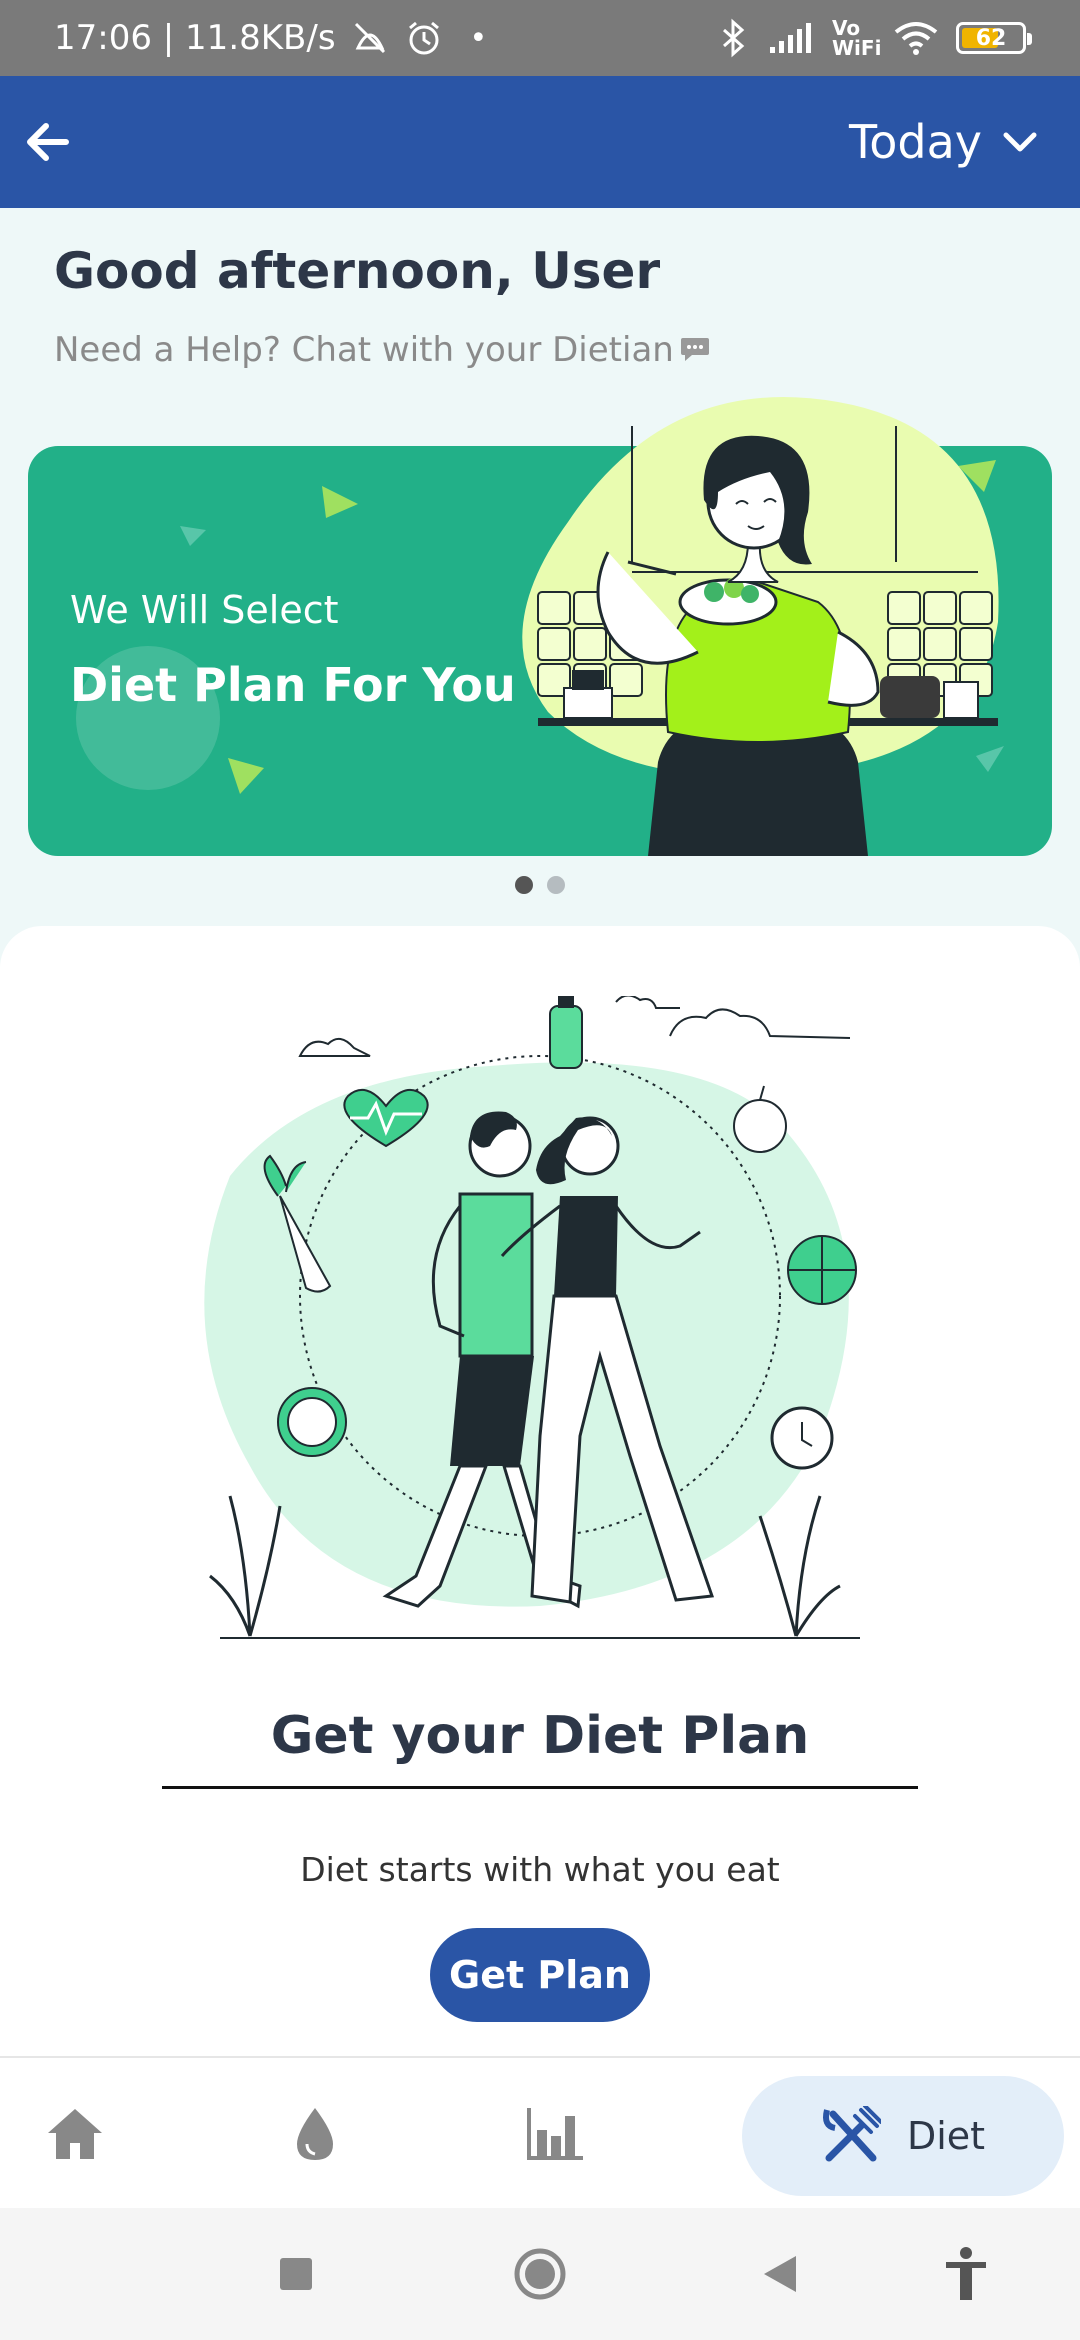 The height and width of the screenshot is (2340, 1080). What do you see at coordinates (195, 38) in the screenshot?
I see `status-time: 17:06 | 11.8KB/s` at bounding box center [195, 38].